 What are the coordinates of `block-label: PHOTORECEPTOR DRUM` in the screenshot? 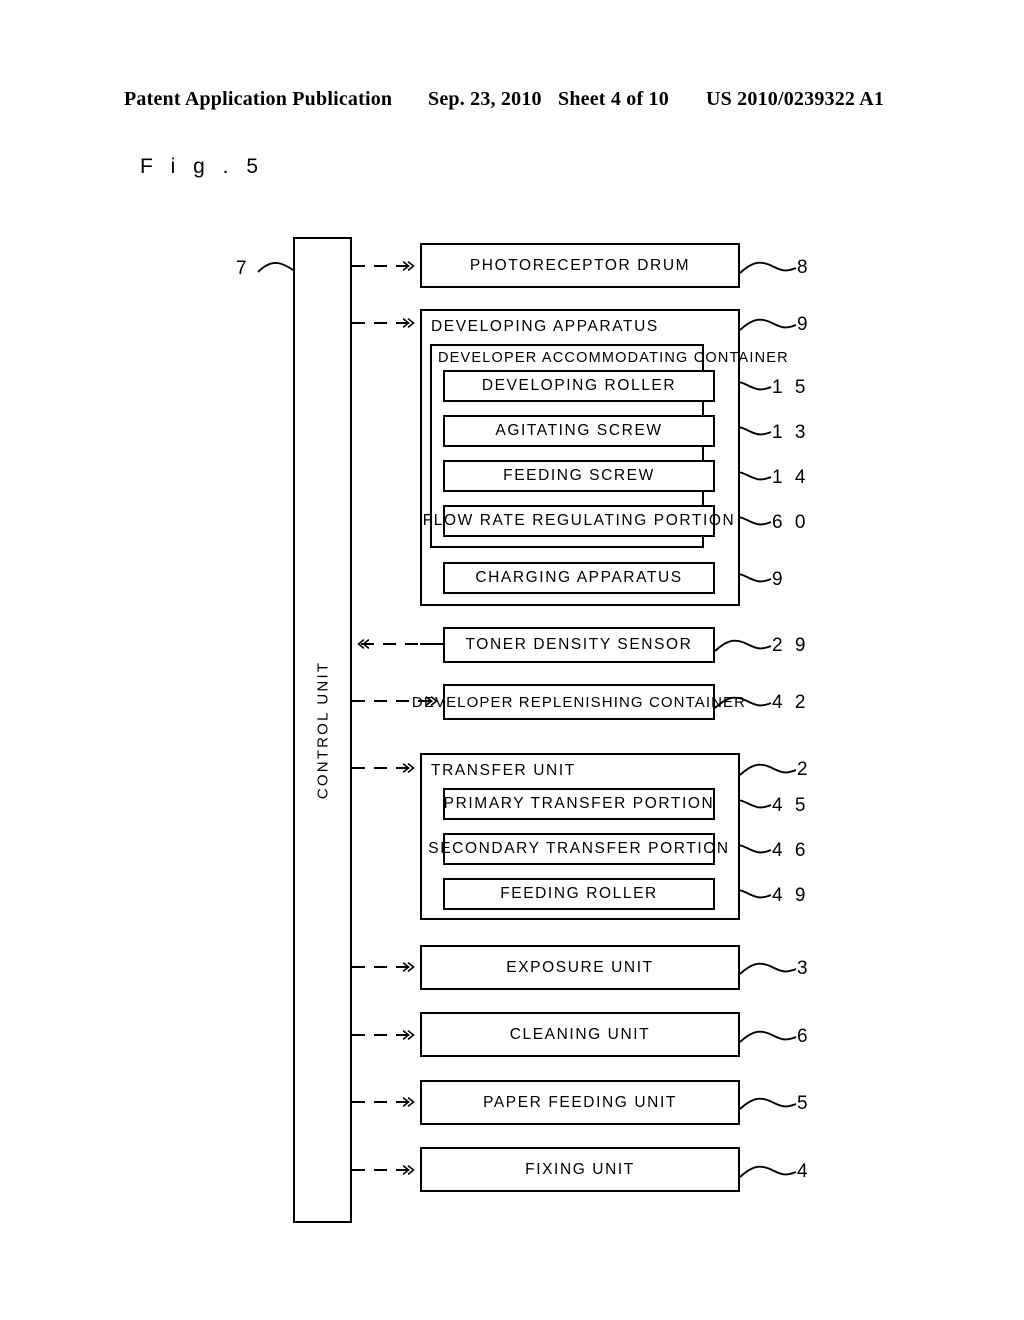 It's located at (580, 265).